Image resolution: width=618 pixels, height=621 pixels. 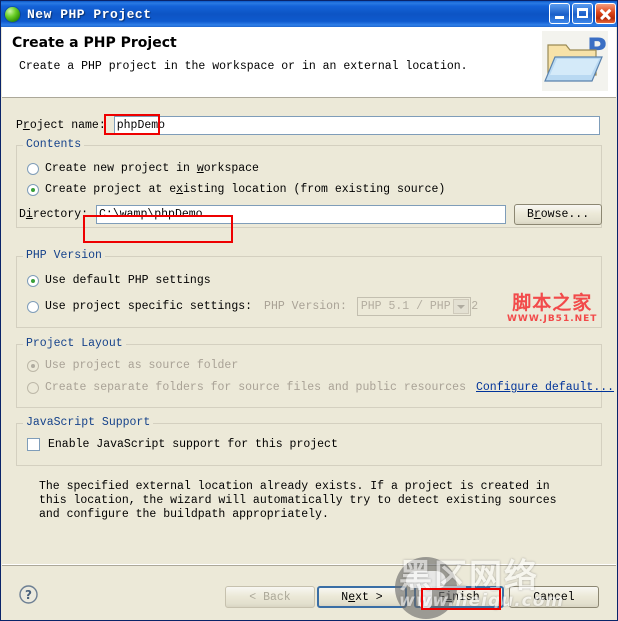 I want to click on footer-divider, so click(x=309, y=565).